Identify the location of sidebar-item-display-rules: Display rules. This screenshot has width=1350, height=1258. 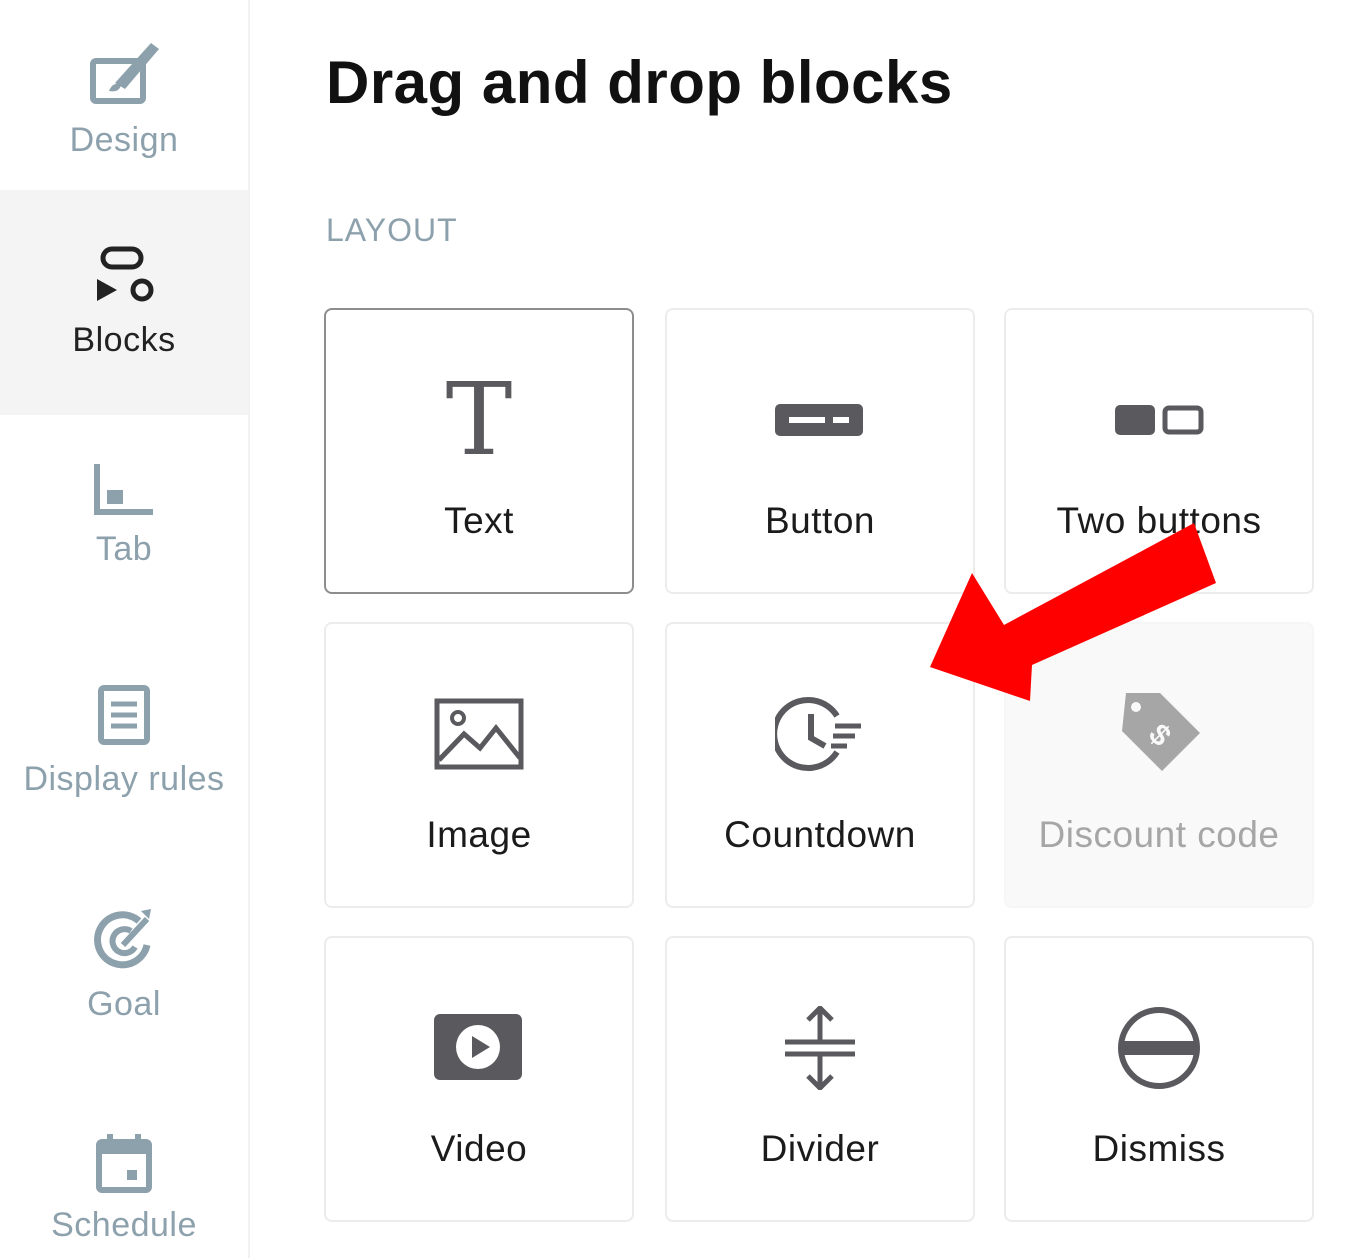
(124, 755).